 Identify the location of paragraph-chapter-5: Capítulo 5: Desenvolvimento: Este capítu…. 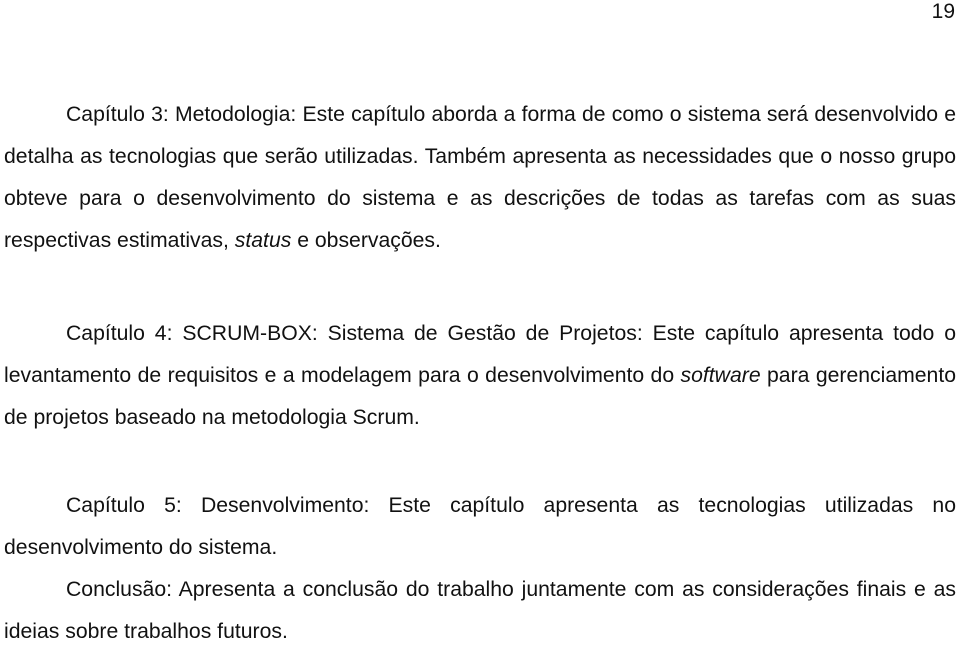
(480, 527).